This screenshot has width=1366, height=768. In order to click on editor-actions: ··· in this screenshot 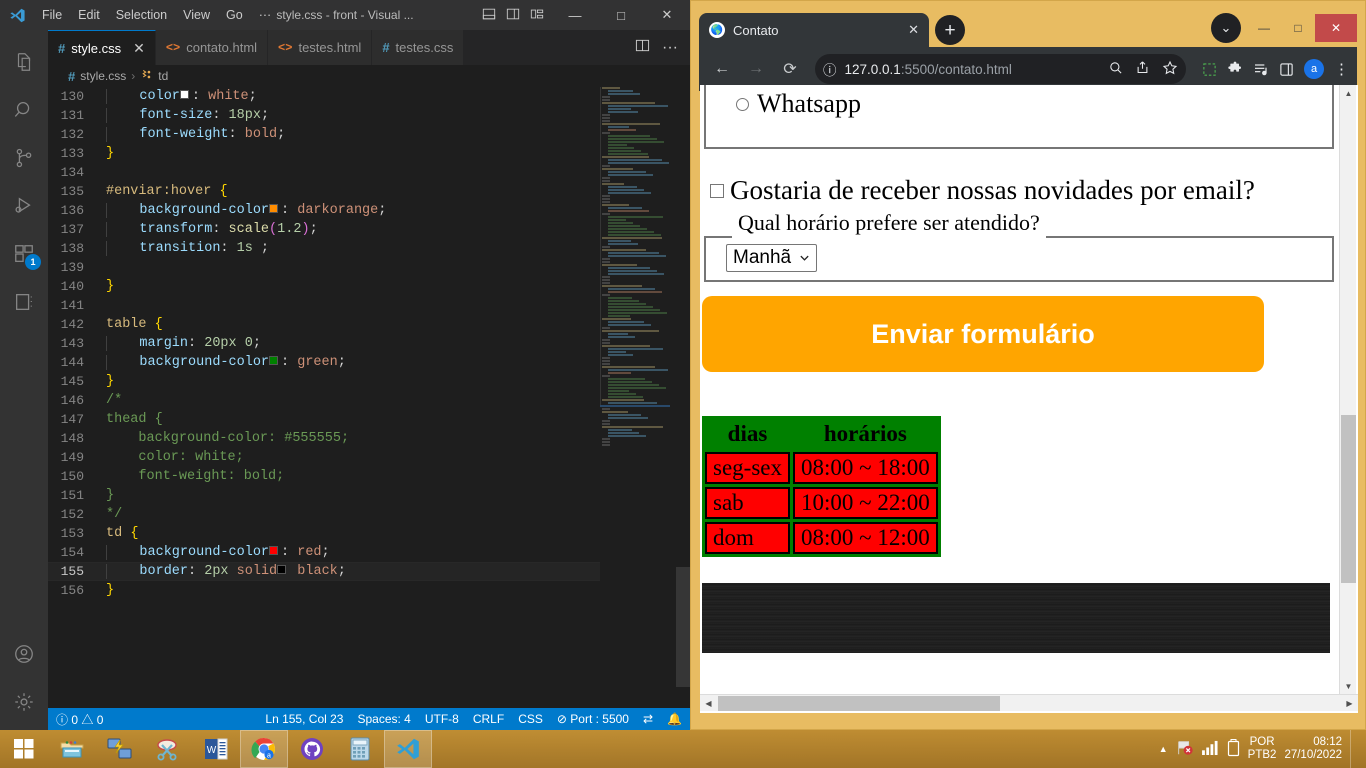, I will do `click(662, 47)`.